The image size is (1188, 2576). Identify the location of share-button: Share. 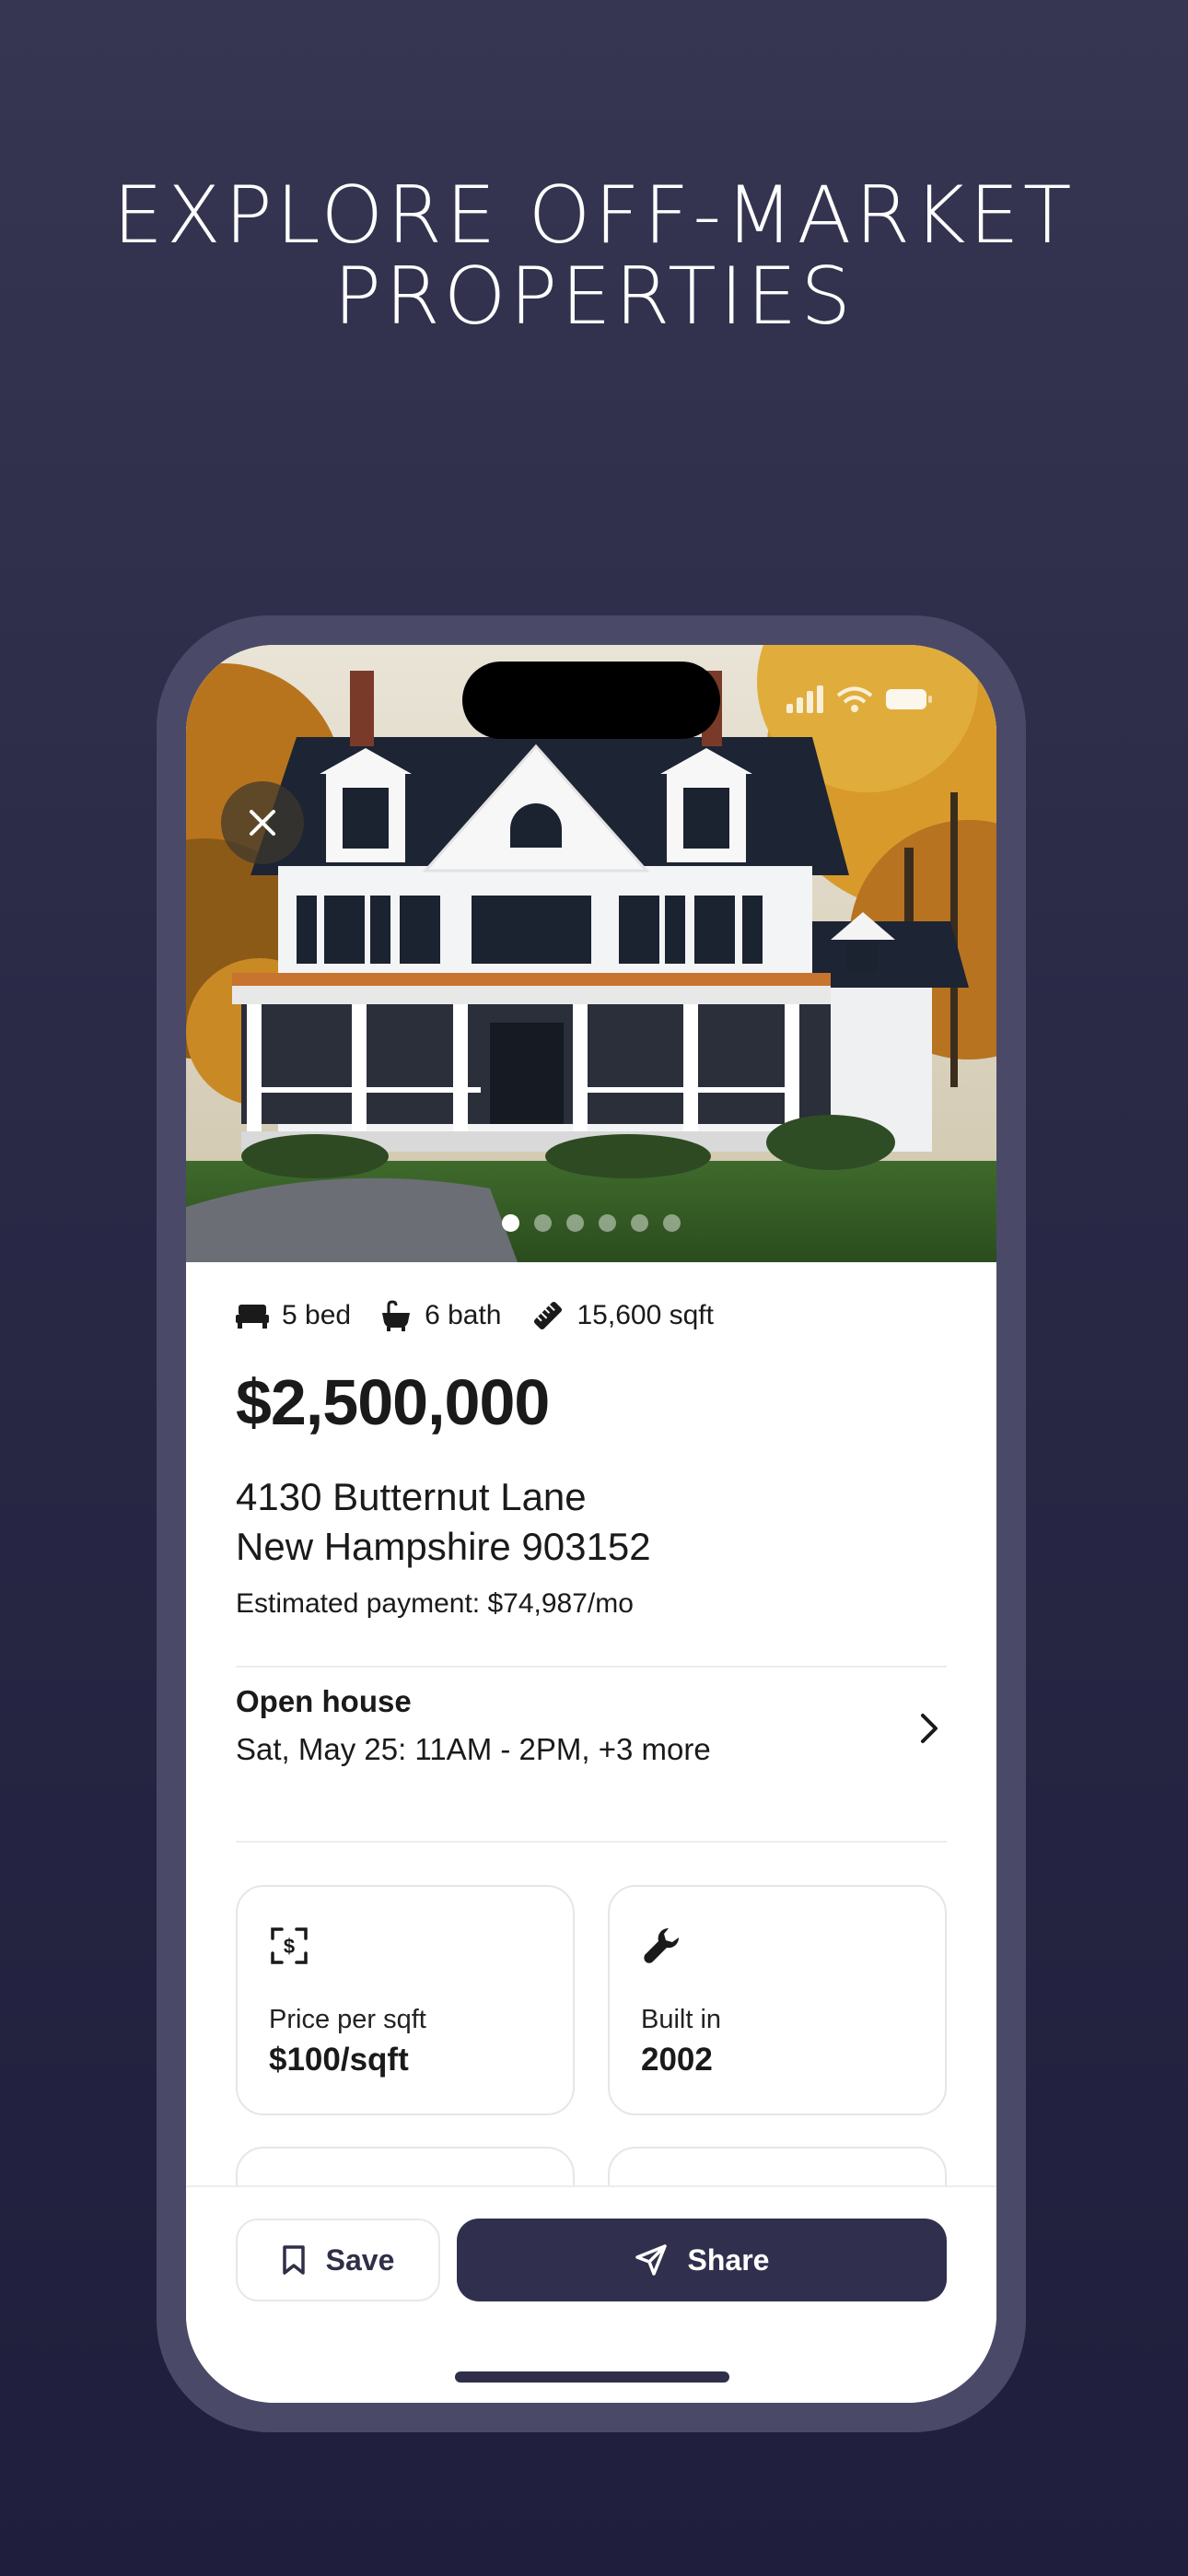
(702, 2260).